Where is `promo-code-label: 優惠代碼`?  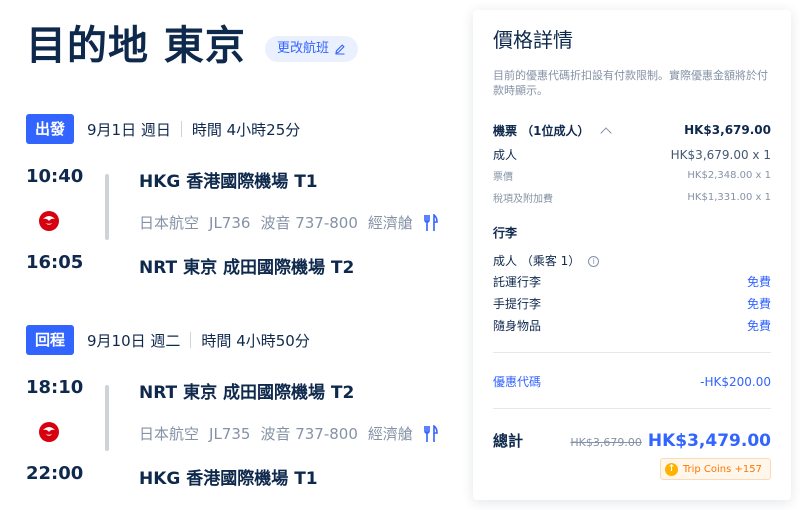
promo-code-label: 優惠代碼 is located at coordinates (517, 382).